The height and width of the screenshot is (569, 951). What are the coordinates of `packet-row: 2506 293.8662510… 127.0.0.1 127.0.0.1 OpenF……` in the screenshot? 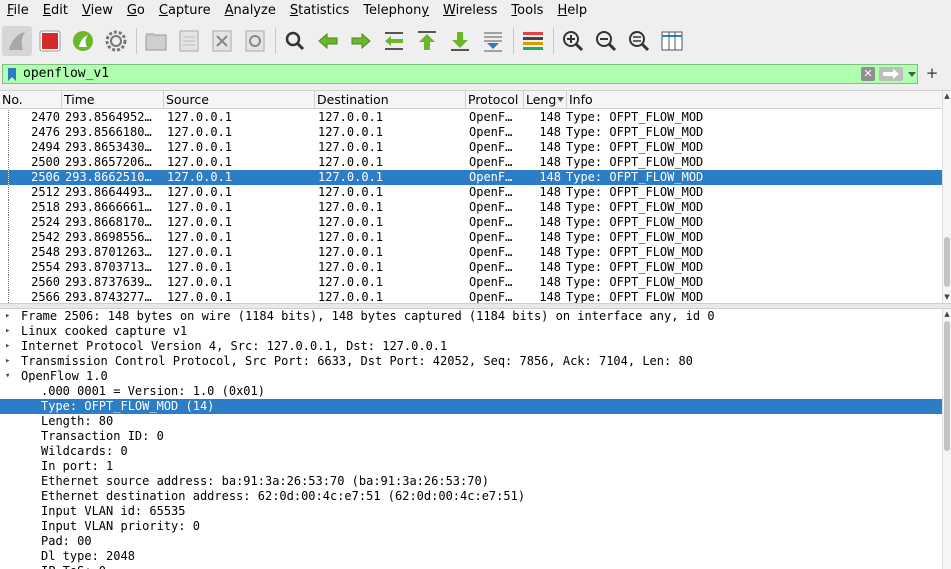 It's located at (471, 177).